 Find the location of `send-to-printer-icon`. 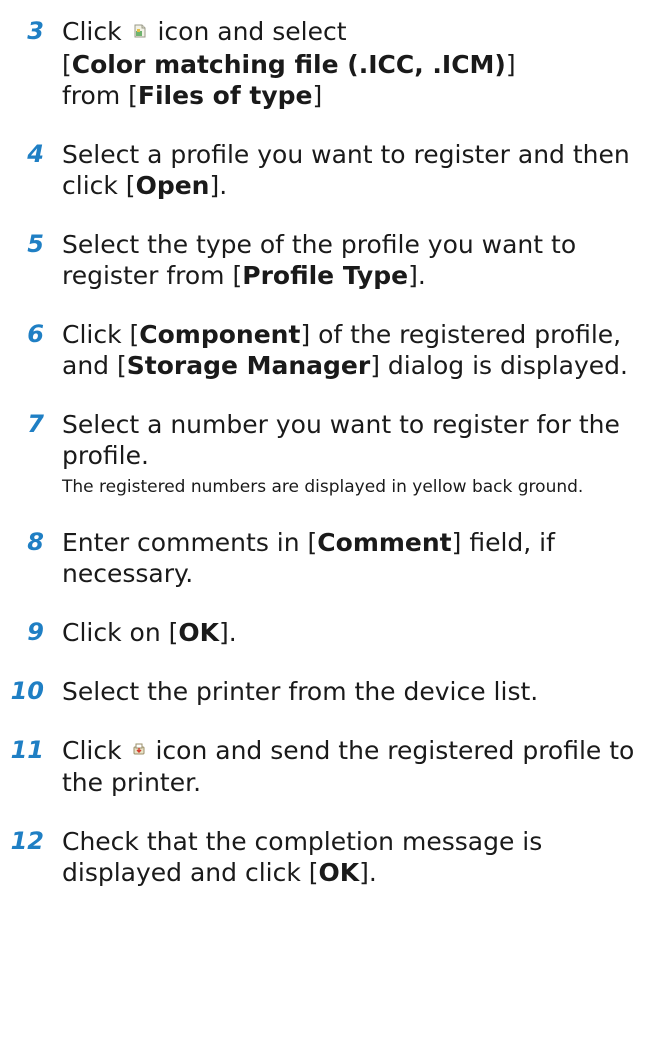

send-to-printer-icon is located at coordinates (139, 748).